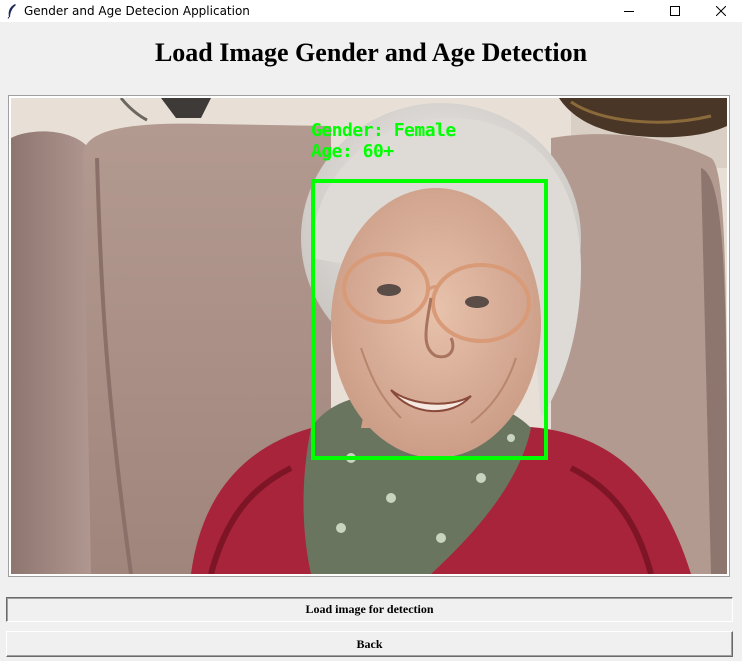 The image size is (742, 661). Describe the element at coordinates (371, 11) in the screenshot. I see `window-titlebar: Gender and Age Detecion Application` at that location.